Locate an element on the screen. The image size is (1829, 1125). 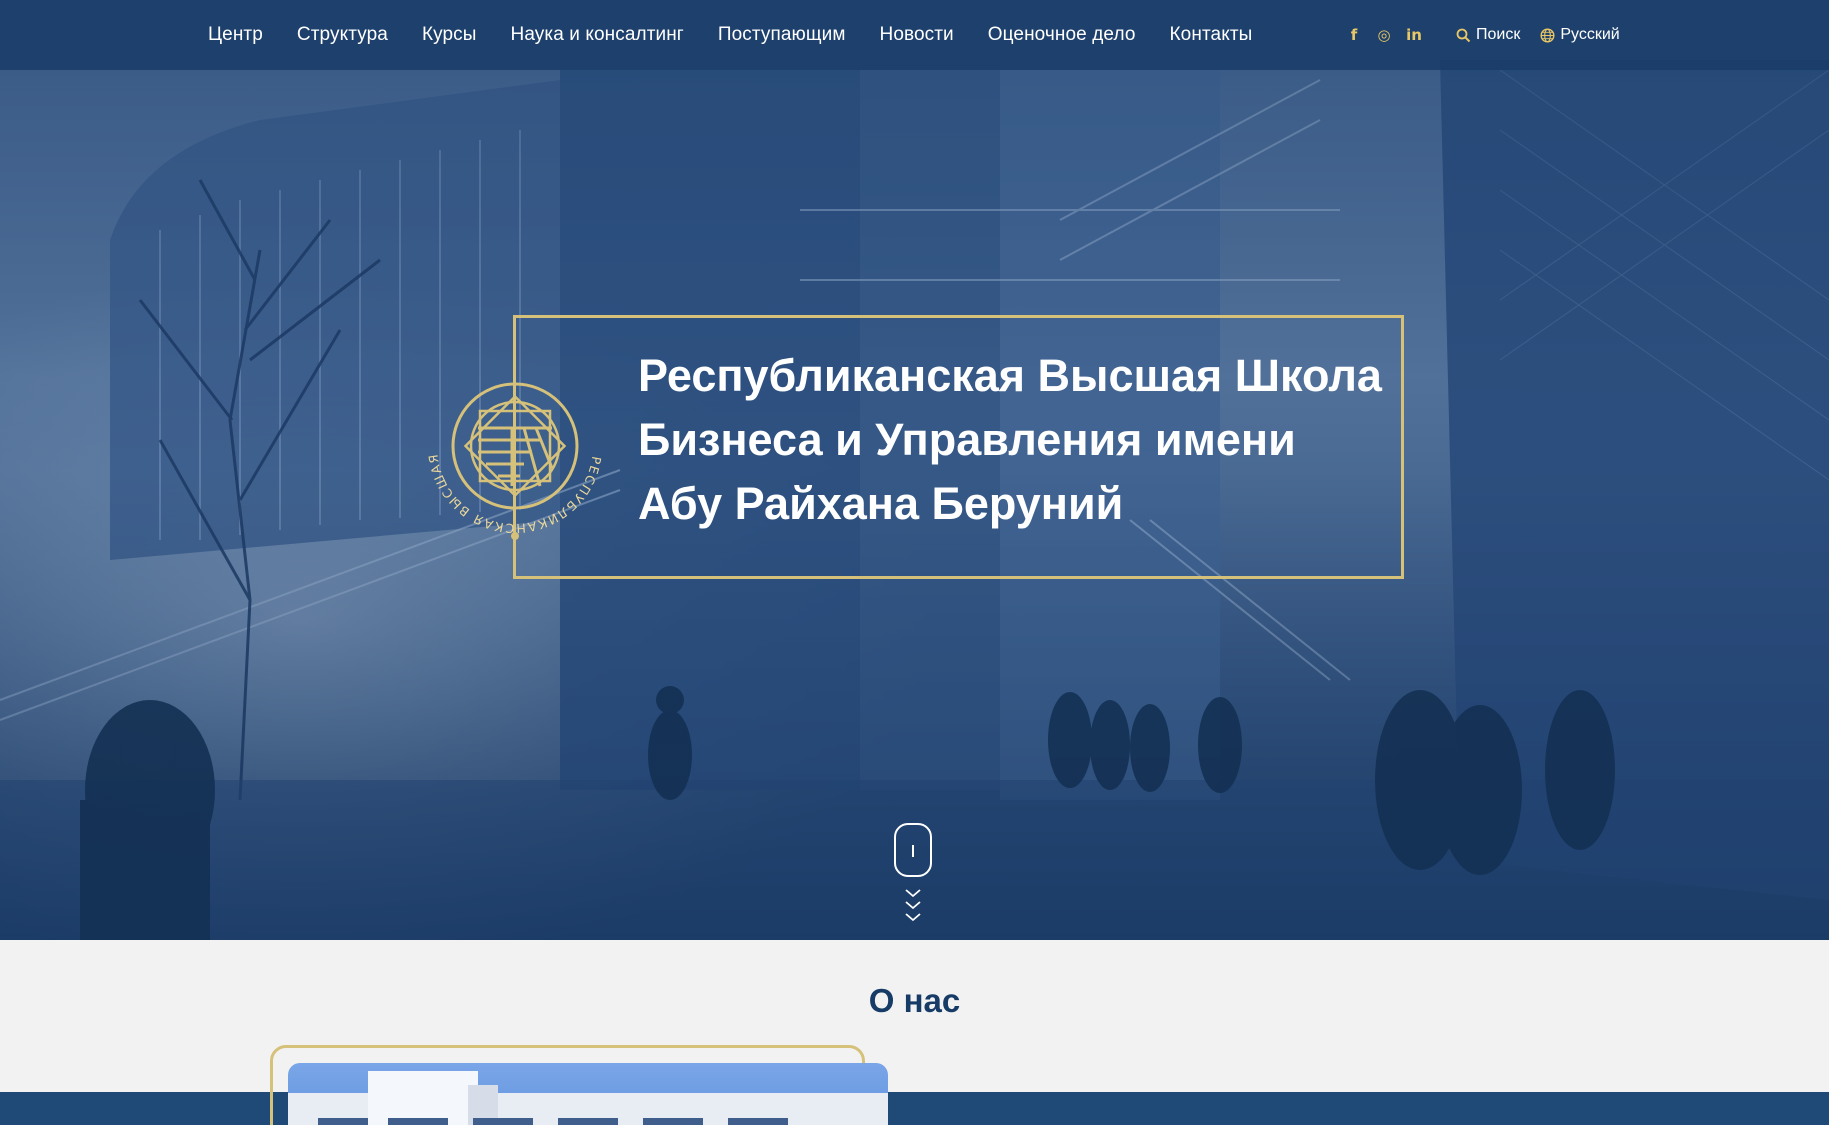
building-image is located at coordinates (588, 1098).